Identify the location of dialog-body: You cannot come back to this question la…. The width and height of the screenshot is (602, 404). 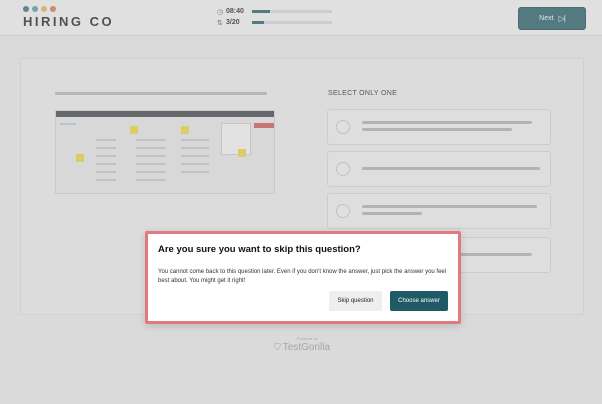
(302, 276).